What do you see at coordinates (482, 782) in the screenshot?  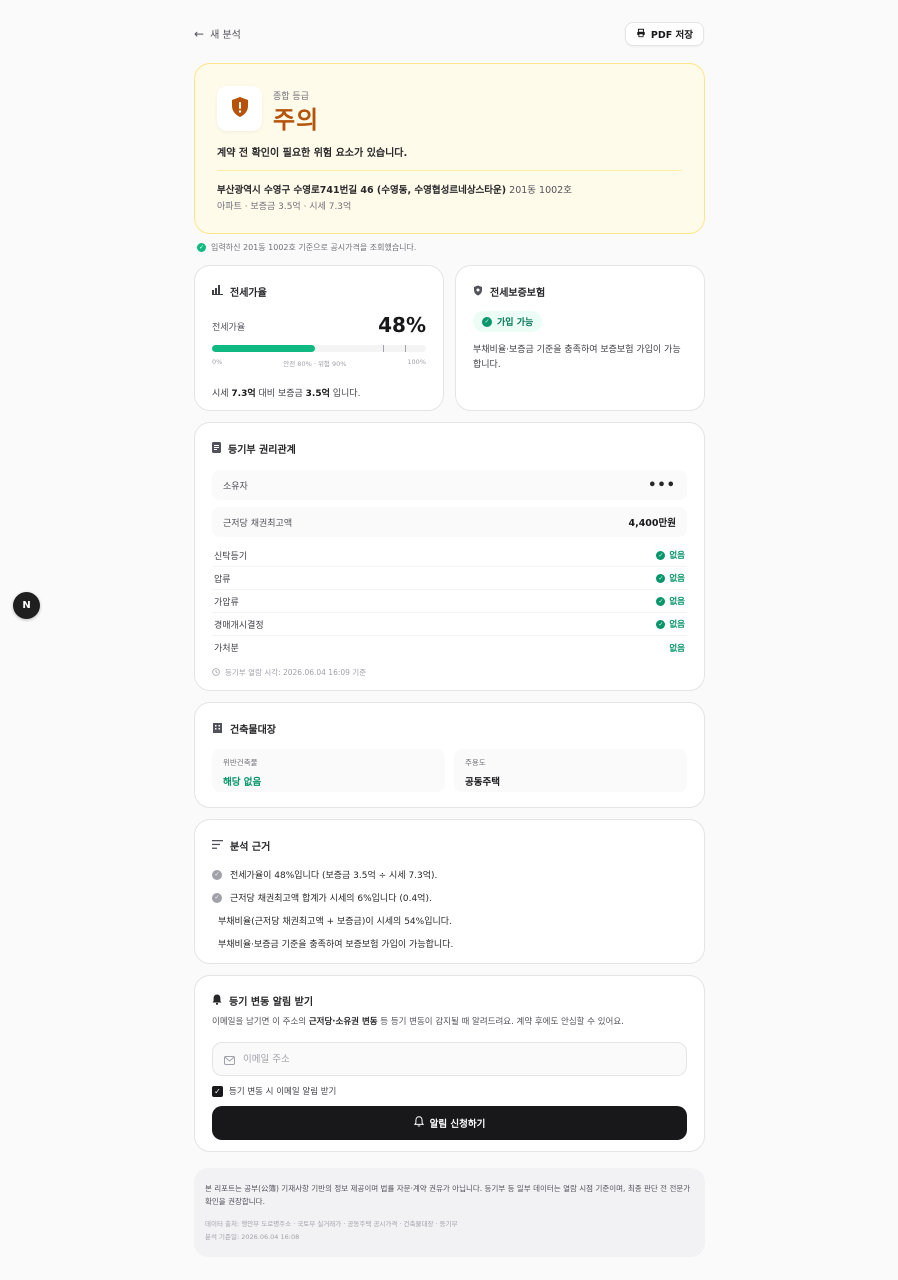 I see `use-value: 공동주택` at bounding box center [482, 782].